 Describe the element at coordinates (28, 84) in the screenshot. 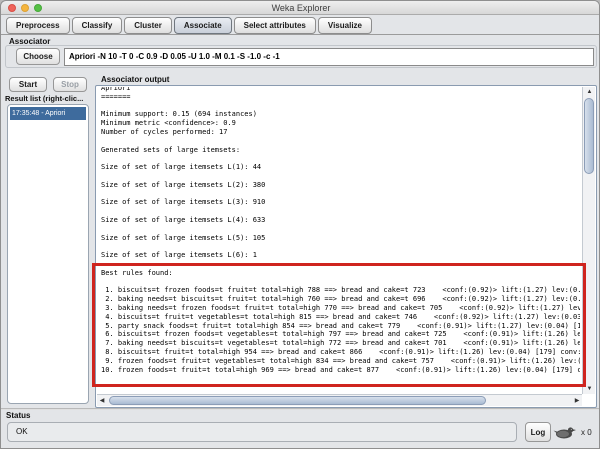

I see `start-button: Start` at that location.